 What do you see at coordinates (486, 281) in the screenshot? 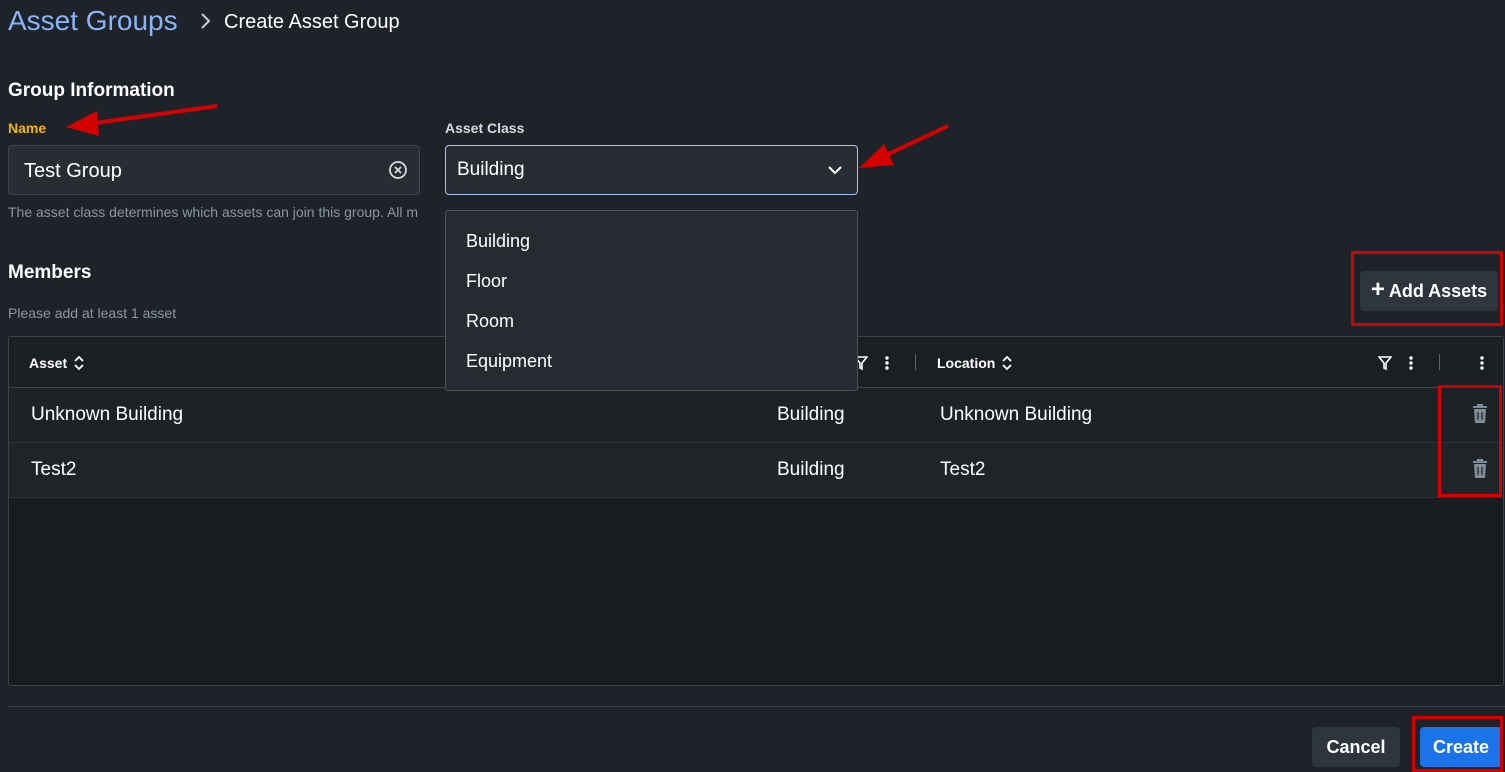
I see `menu-item-floor: Floor` at bounding box center [486, 281].